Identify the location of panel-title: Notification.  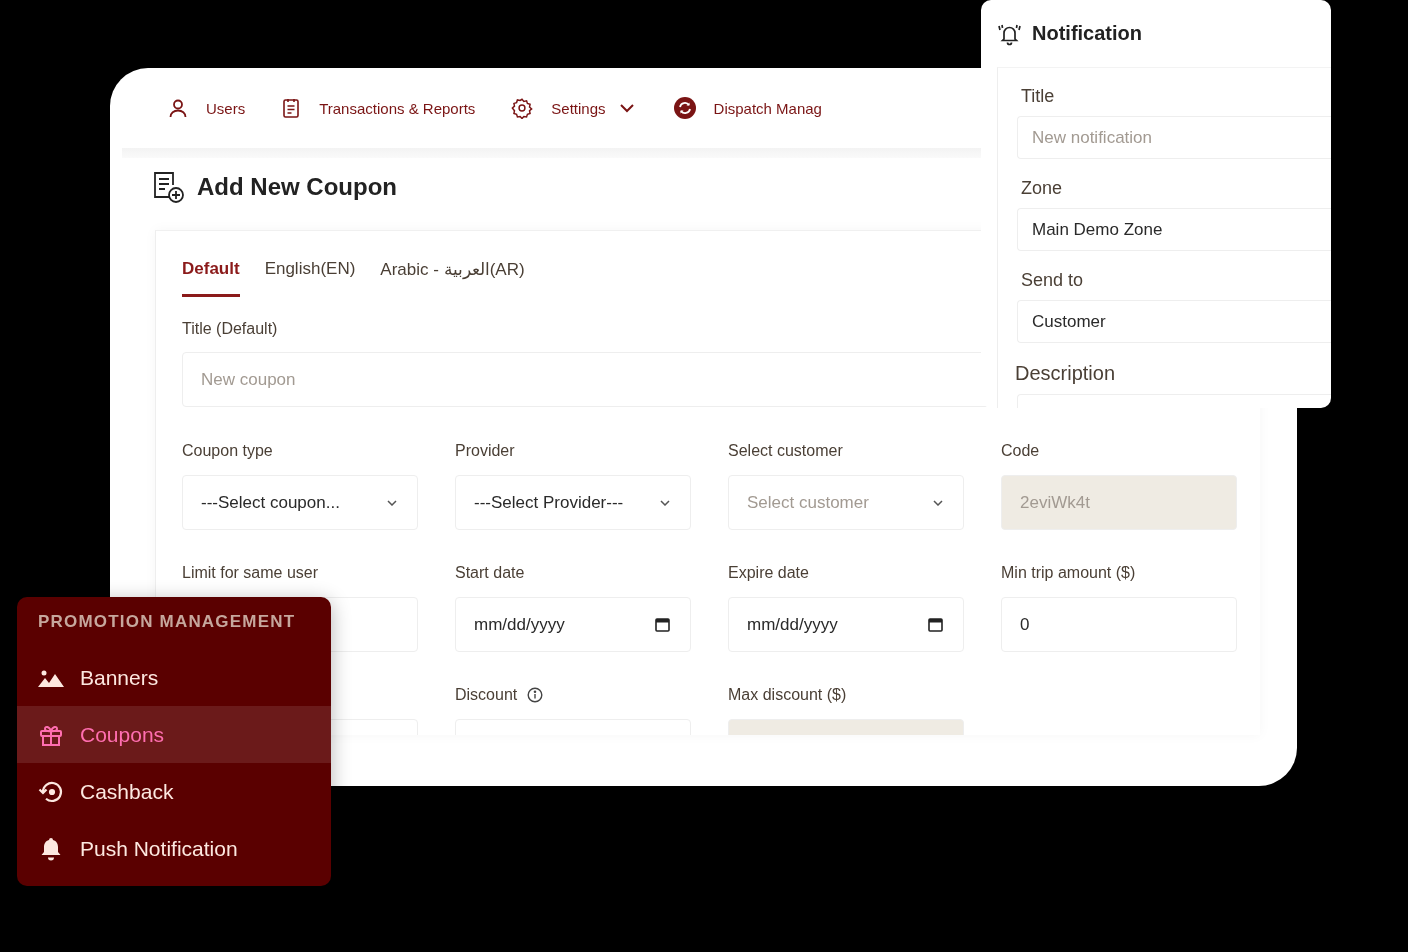
(1087, 33).